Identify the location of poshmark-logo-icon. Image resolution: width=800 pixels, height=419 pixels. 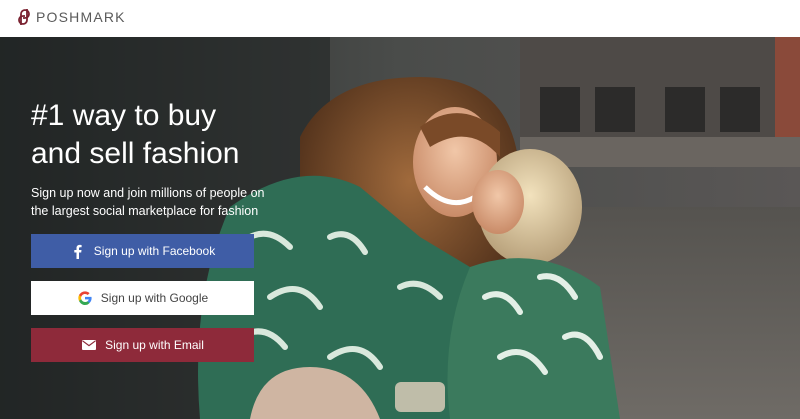
(24, 17).